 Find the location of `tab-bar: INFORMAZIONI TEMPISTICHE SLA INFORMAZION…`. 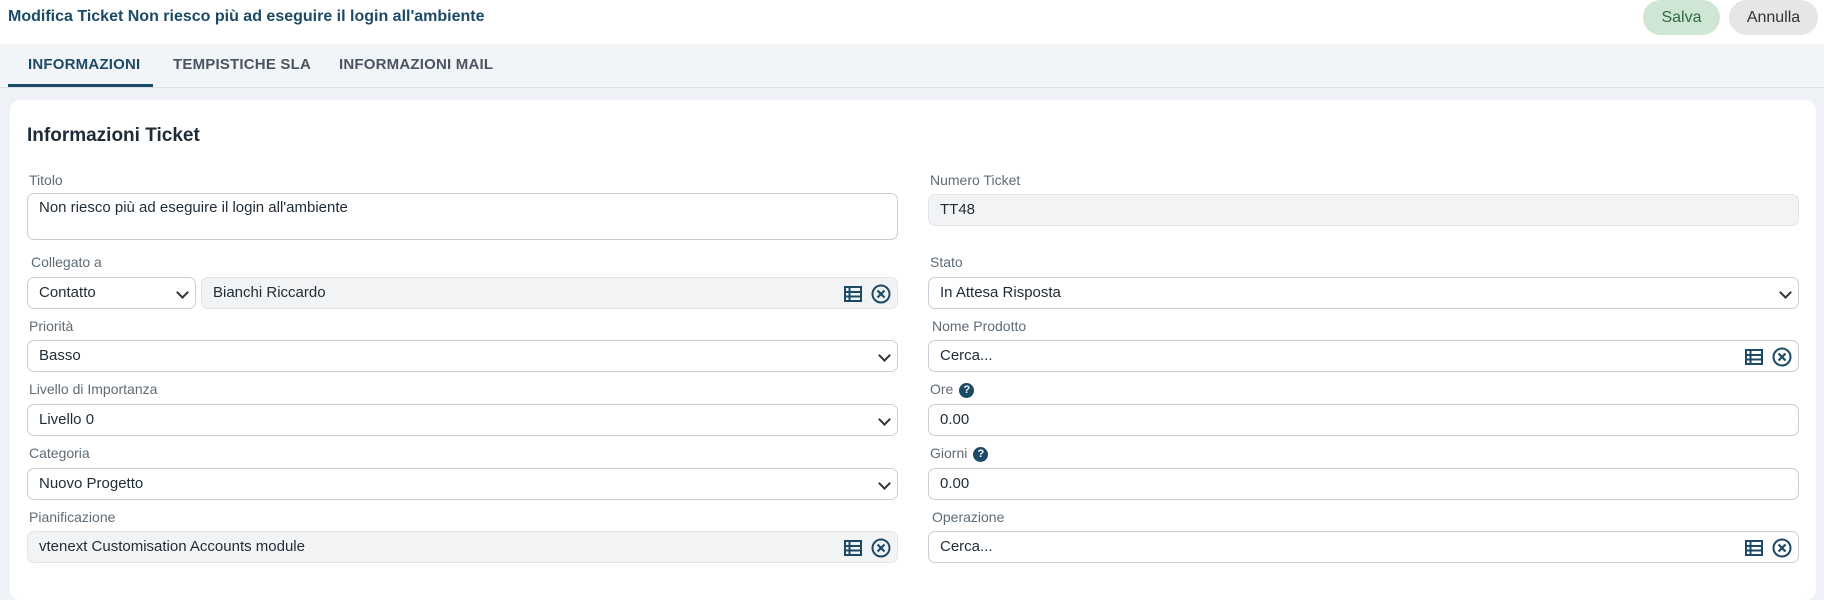

tab-bar: INFORMAZIONI TEMPISTICHE SLA INFORMAZION… is located at coordinates (912, 66).